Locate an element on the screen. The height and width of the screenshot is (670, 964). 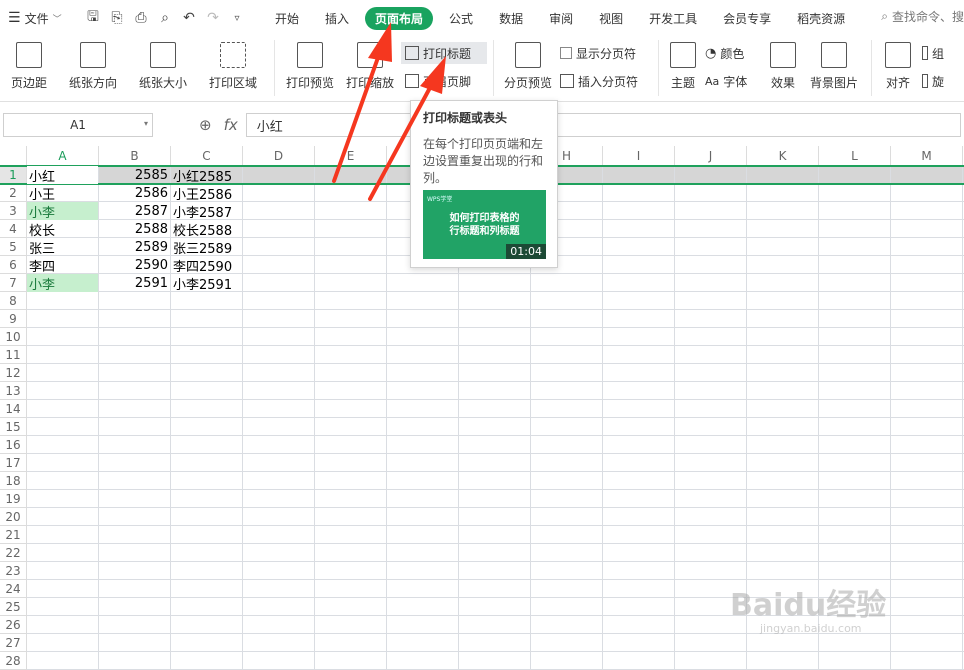
print-preview-button: 打印预览 is located at coordinates (310, 67).